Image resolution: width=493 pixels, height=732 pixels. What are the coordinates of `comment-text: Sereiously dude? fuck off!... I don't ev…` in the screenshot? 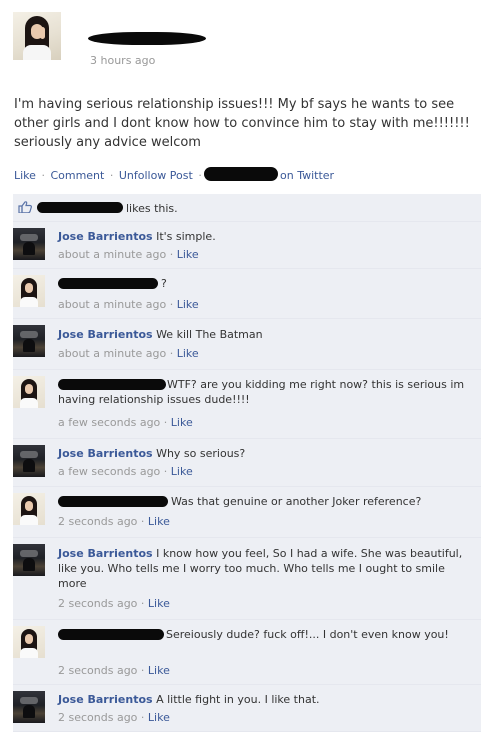 It's located at (307, 634).